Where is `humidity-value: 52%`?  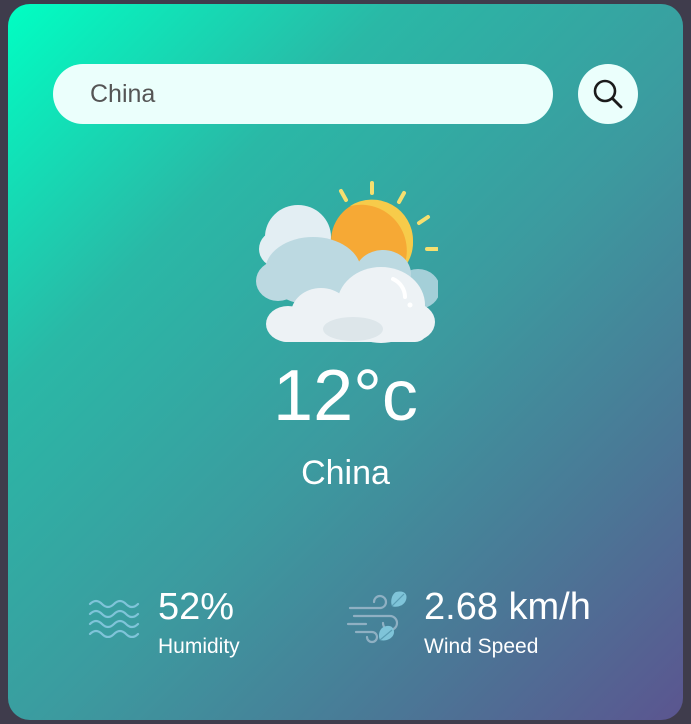
humidity-value: 52% is located at coordinates (196, 607).